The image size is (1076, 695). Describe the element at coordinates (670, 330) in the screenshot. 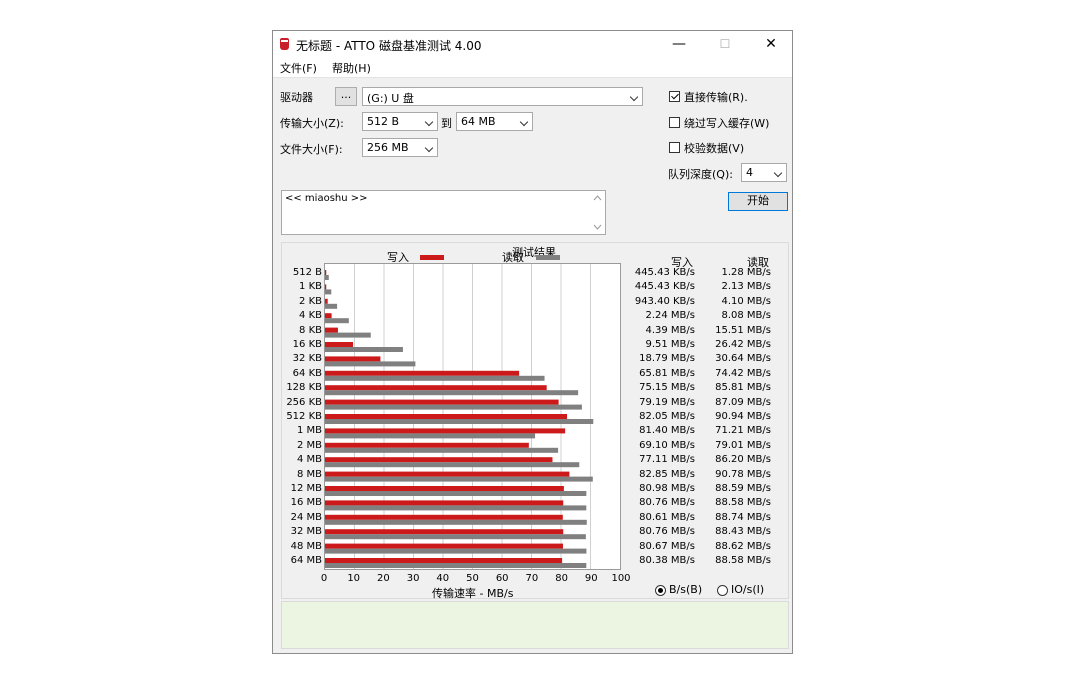

I see `write-value: 4.39 MB/s` at that location.